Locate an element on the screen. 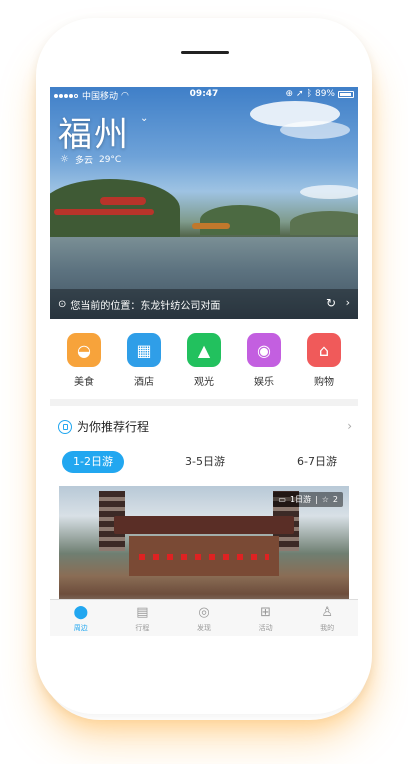 The image size is (408, 764). tab-events: ⊞ 活动 is located at coordinates (266, 618).